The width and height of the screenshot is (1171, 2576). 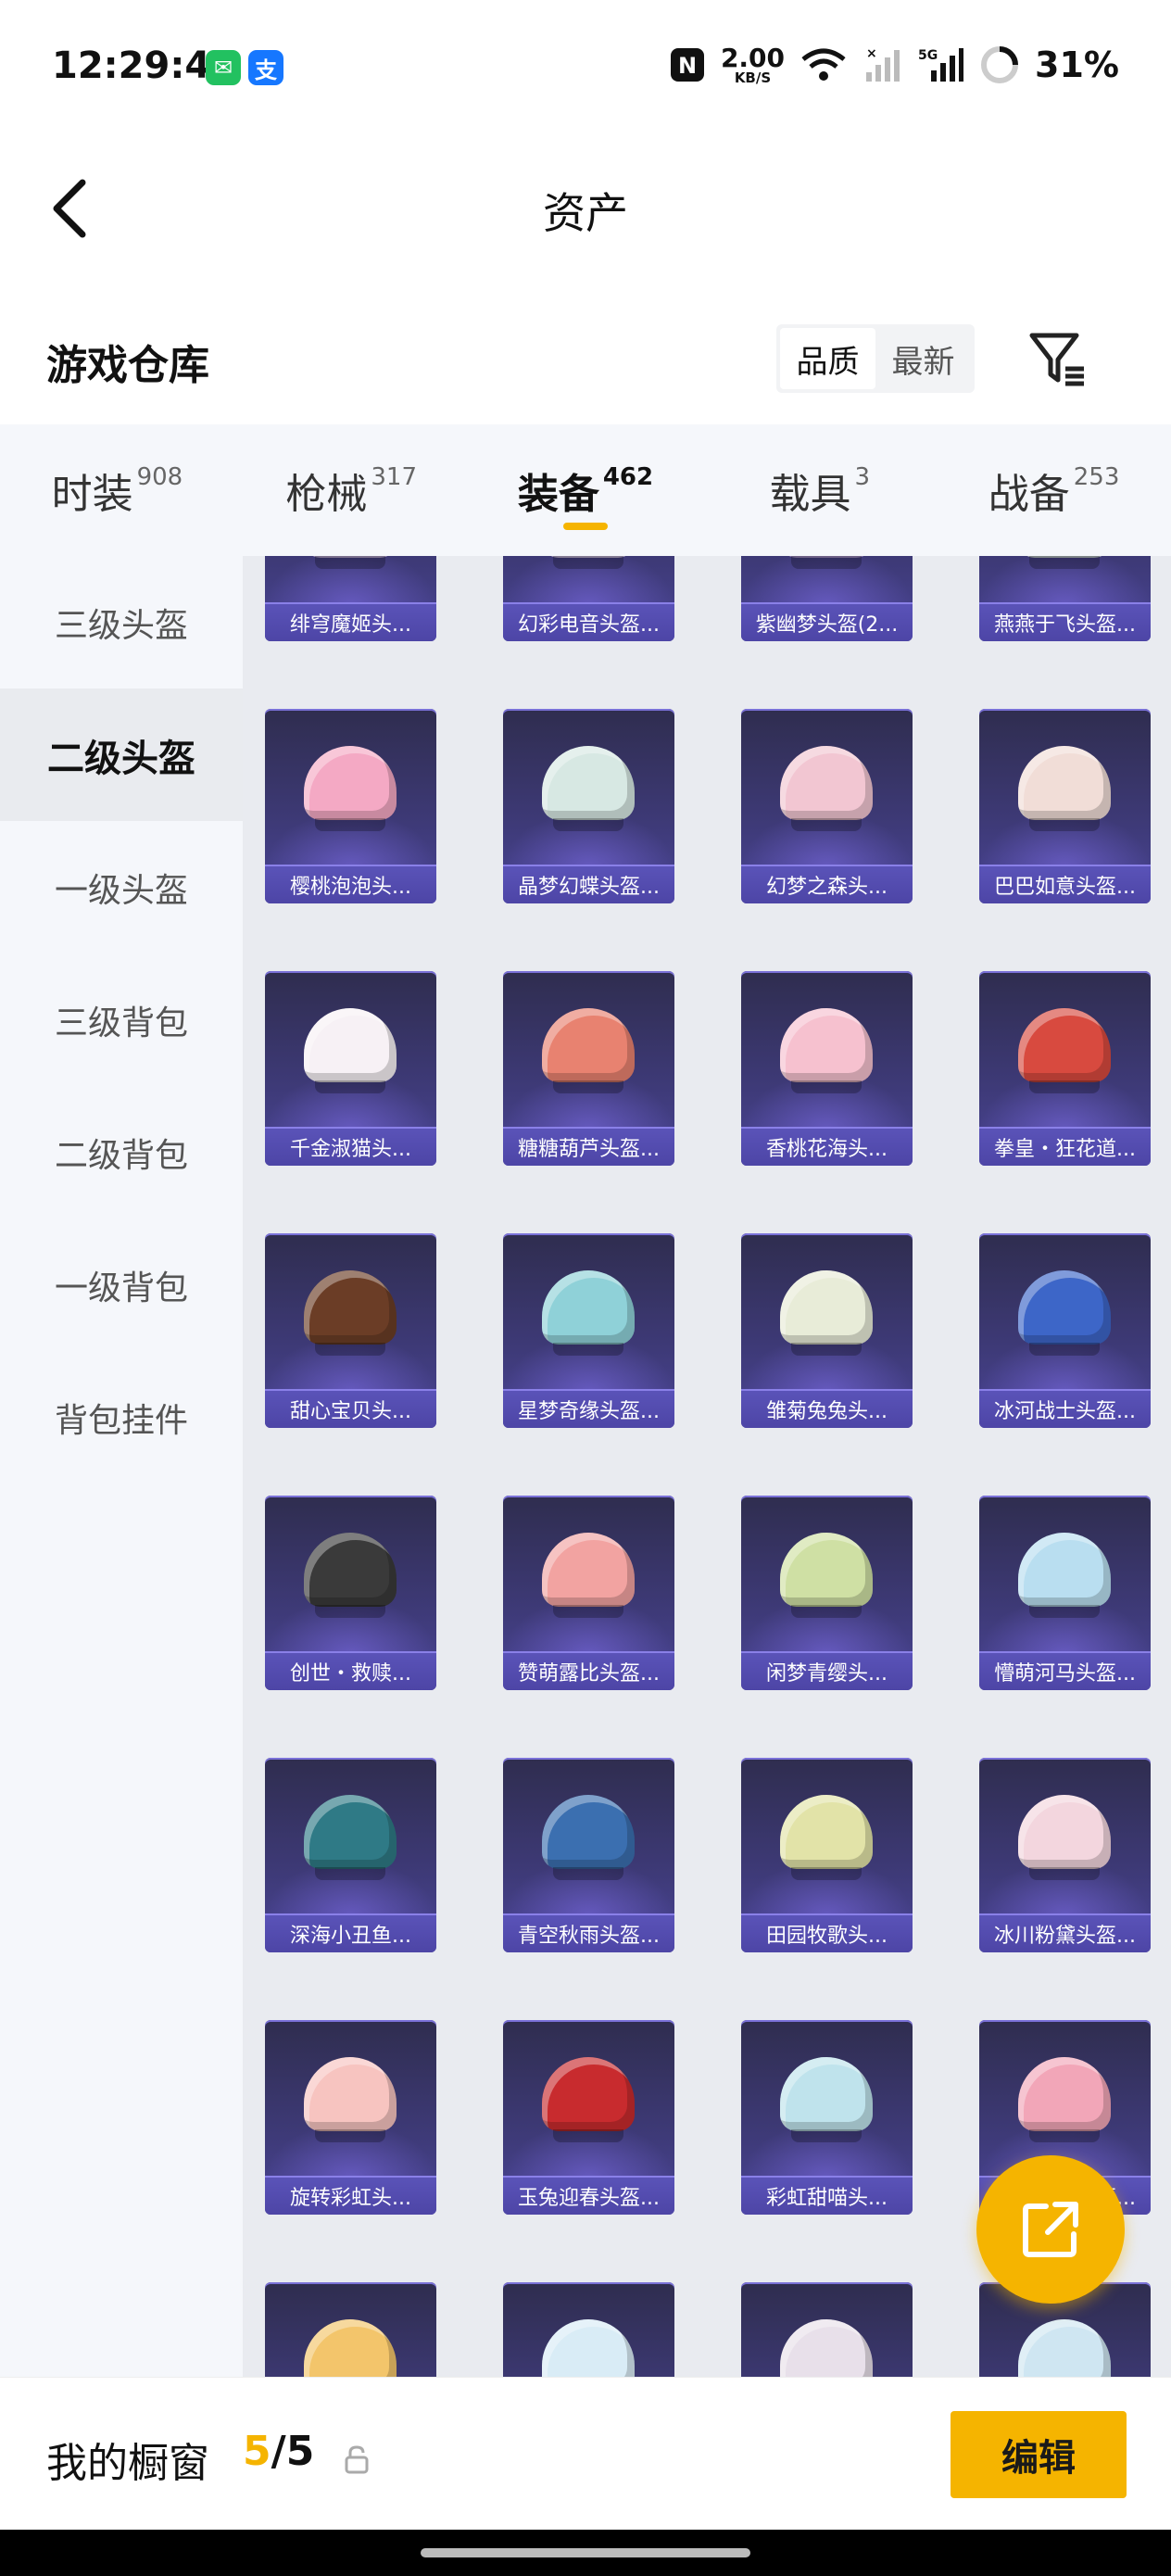 What do you see at coordinates (128, 366) in the screenshot?
I see `section-title: 游戏仓库` at bounding box center [128, 366].